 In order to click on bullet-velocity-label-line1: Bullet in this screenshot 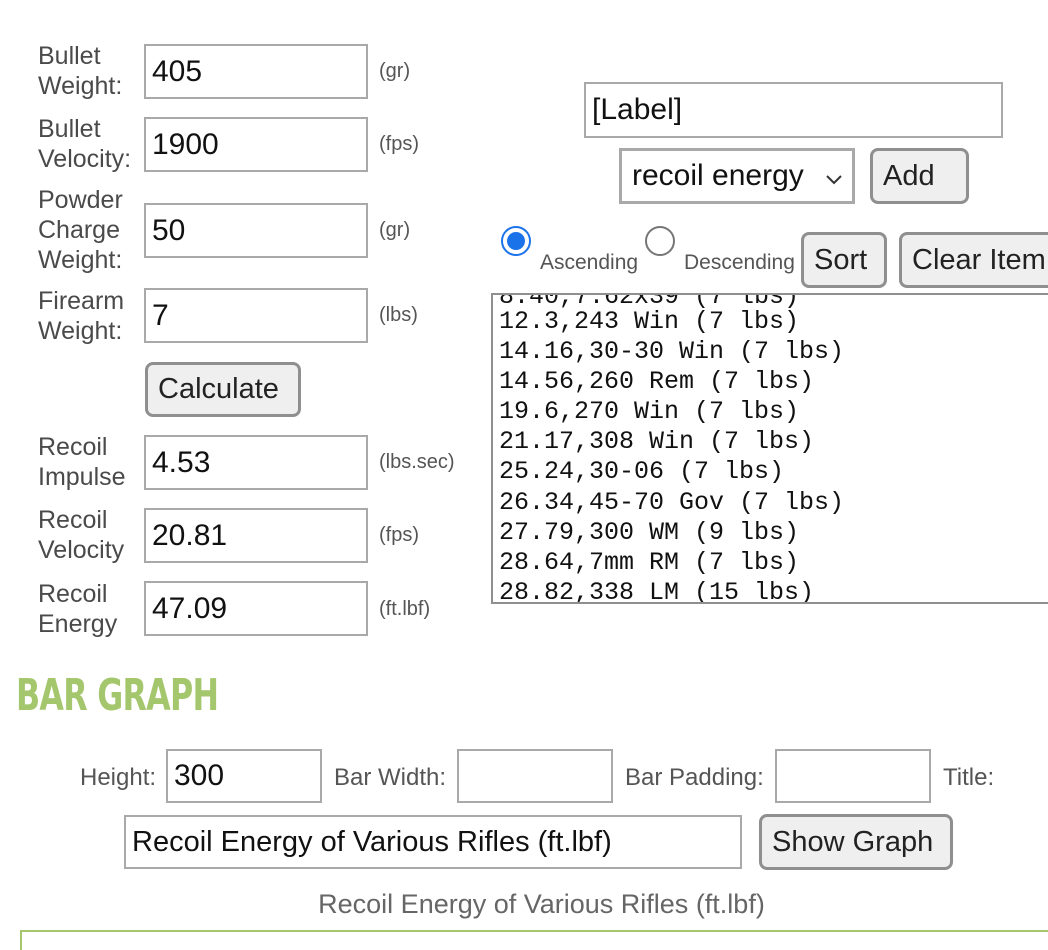, I will do `click(69, 129)`.